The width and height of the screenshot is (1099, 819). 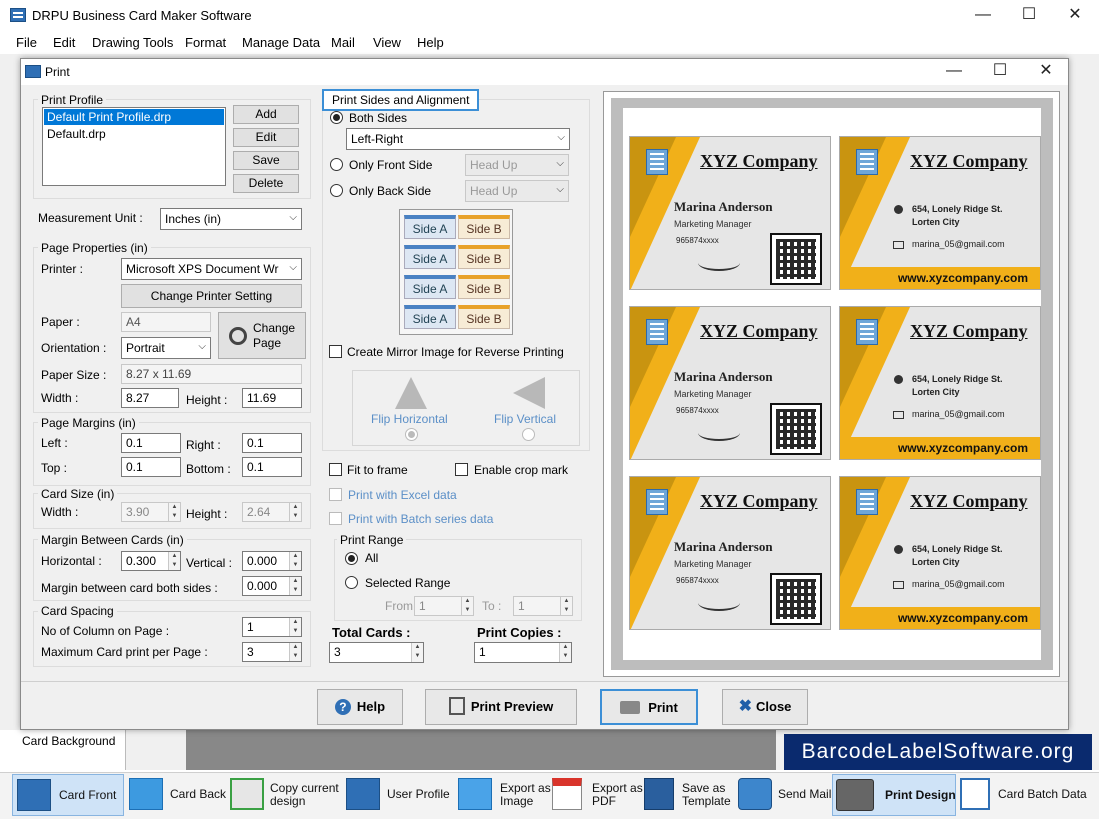 I want to click on save-profile-button: Save, so click(x=266, y=160).